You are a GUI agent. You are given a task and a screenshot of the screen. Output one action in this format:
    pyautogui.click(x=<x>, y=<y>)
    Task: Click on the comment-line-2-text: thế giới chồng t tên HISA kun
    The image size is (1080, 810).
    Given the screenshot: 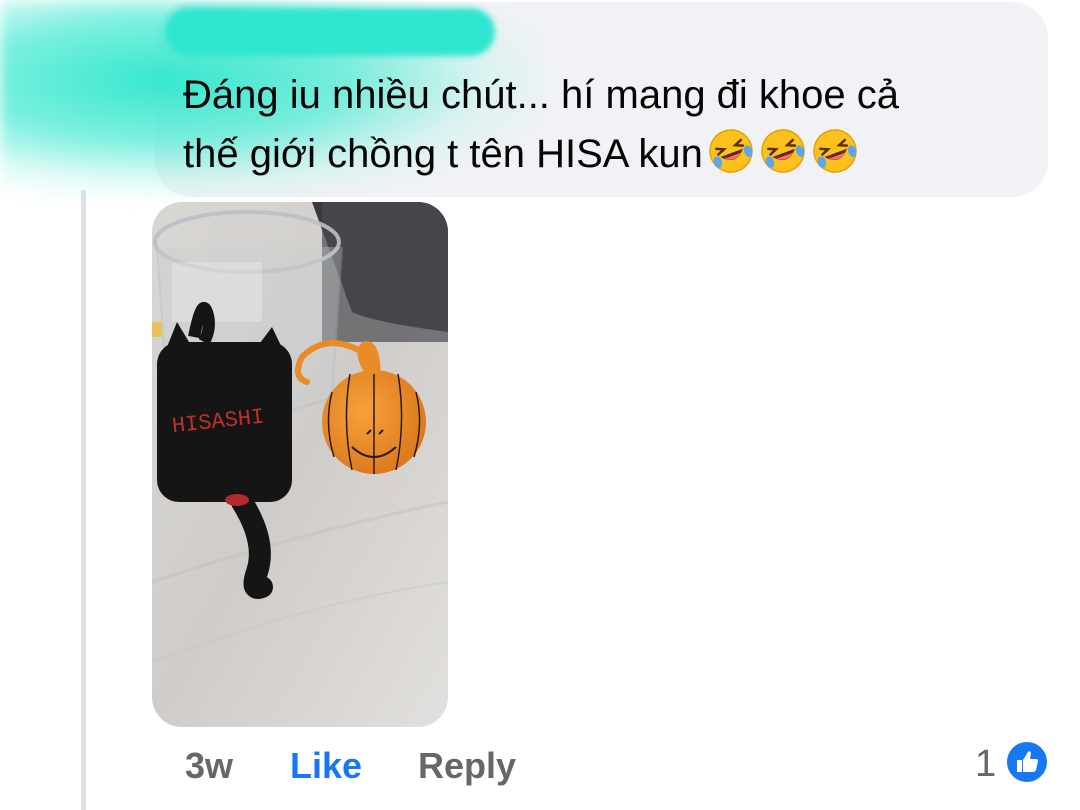 What is the action you would take?
    pyautogui.click(x=443, y=154)
    